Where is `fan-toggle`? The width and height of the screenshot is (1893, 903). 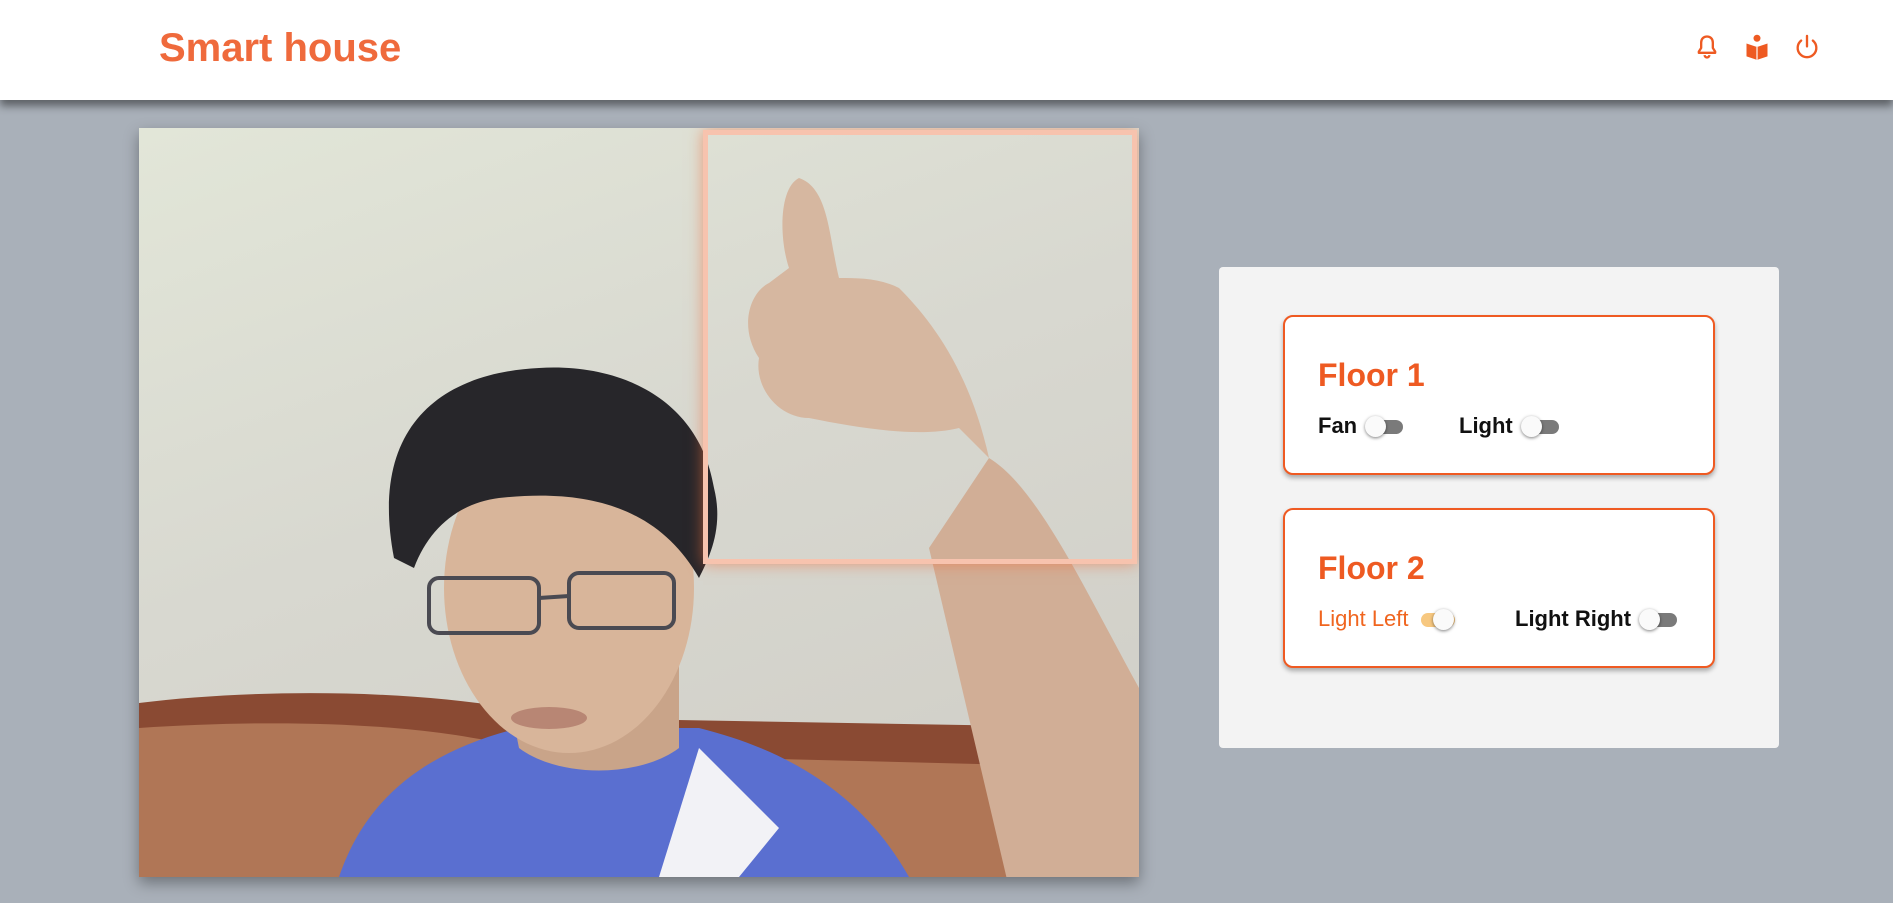 fan-toggle is located at coordinates (1384, 426).